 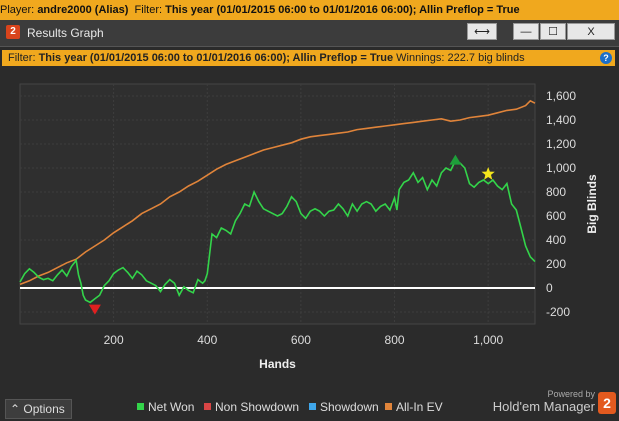 What do you see at coordinates (556, 216) in the screenshot?
I see `y-tick-label: 600` at bounding box center [556, 216].